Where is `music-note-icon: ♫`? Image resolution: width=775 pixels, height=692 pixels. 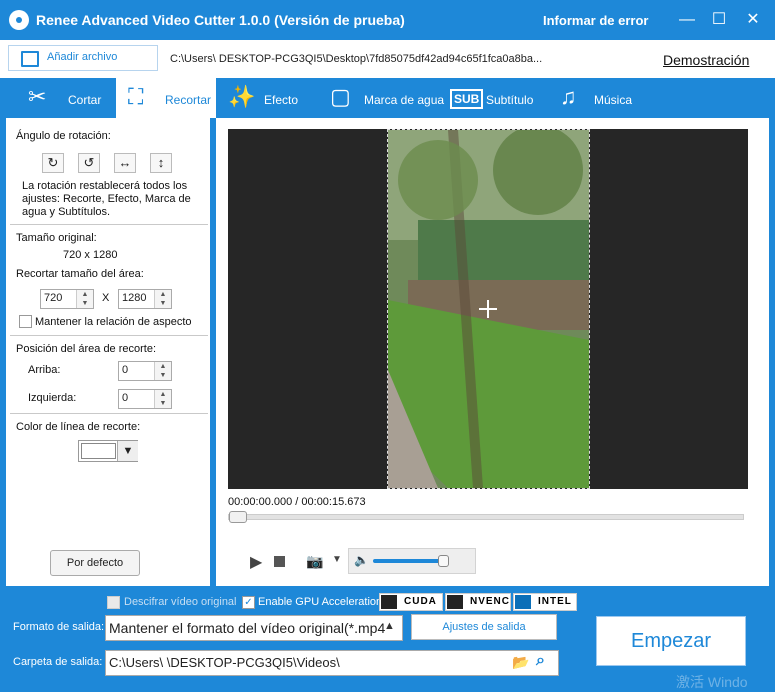 music-note-icon: ♫ is located at coordinates (568, 96).